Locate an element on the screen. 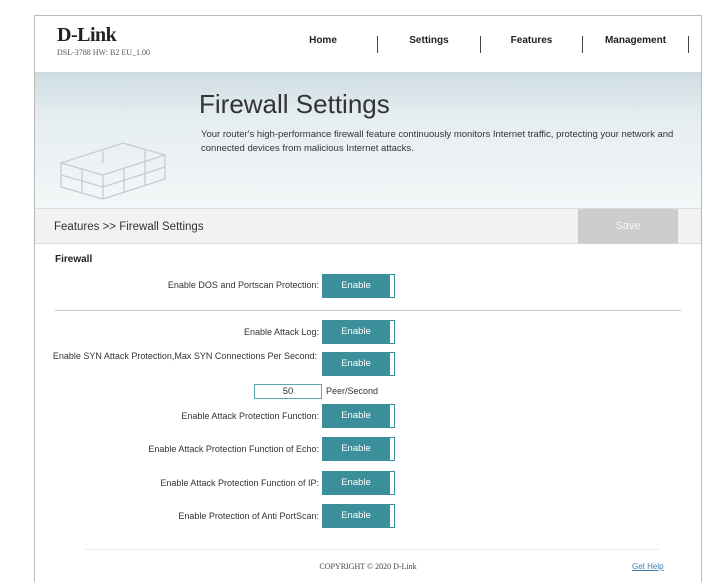 The height and width of the screenshot is (582, 717). save-button: Save is located at coordinates (628, 226).